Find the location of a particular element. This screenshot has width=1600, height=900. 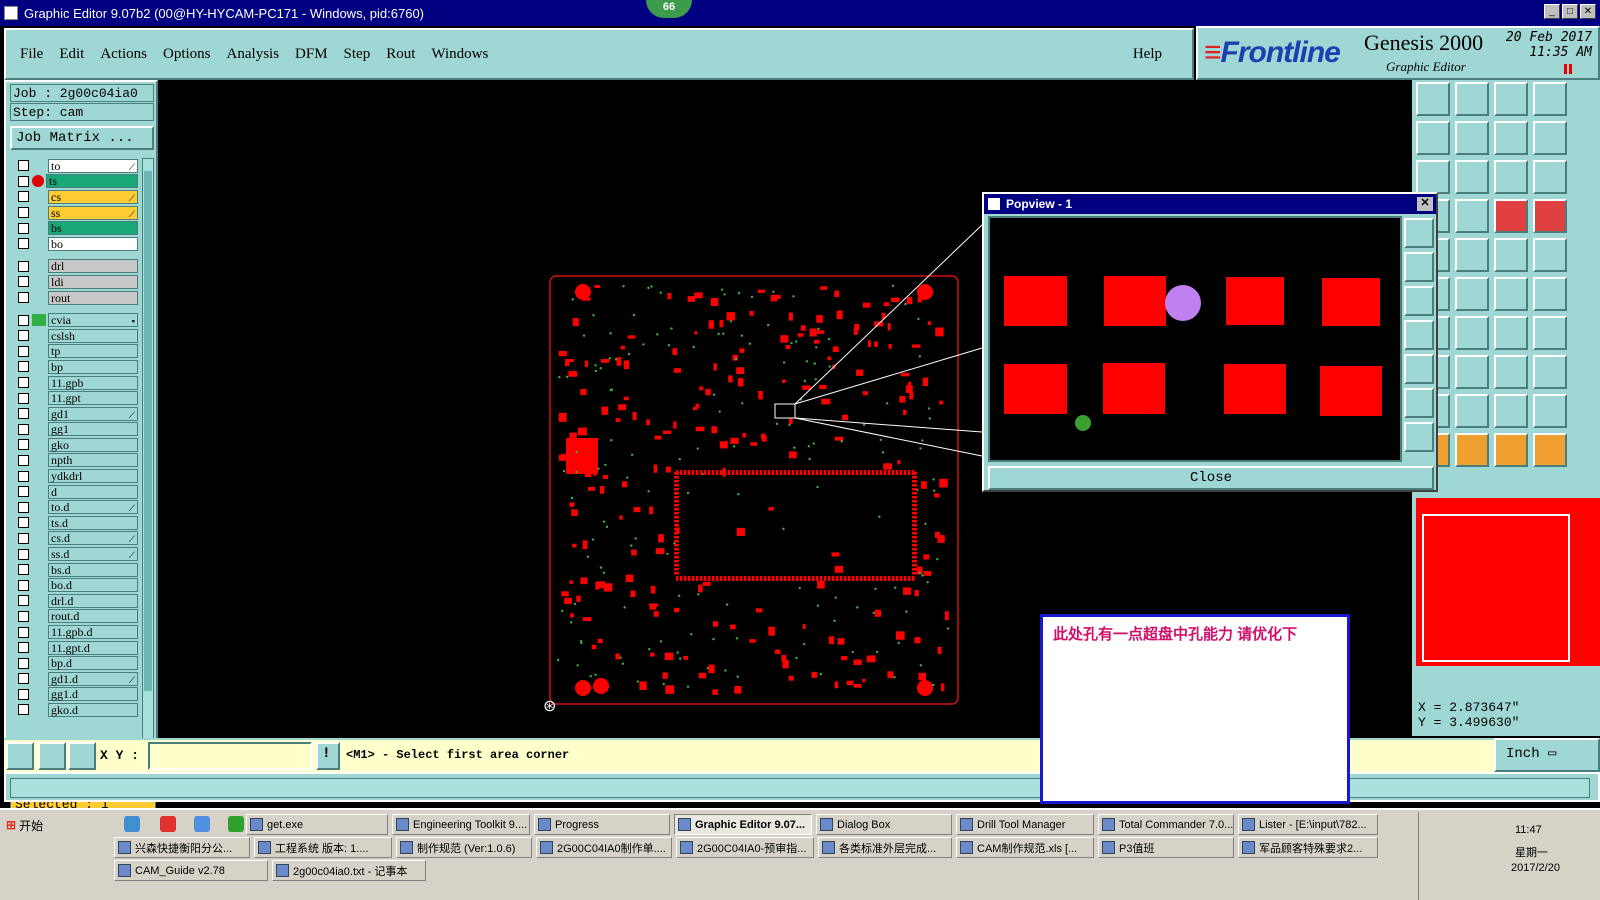

layer-name: gko is located at coordinates (93, 444).